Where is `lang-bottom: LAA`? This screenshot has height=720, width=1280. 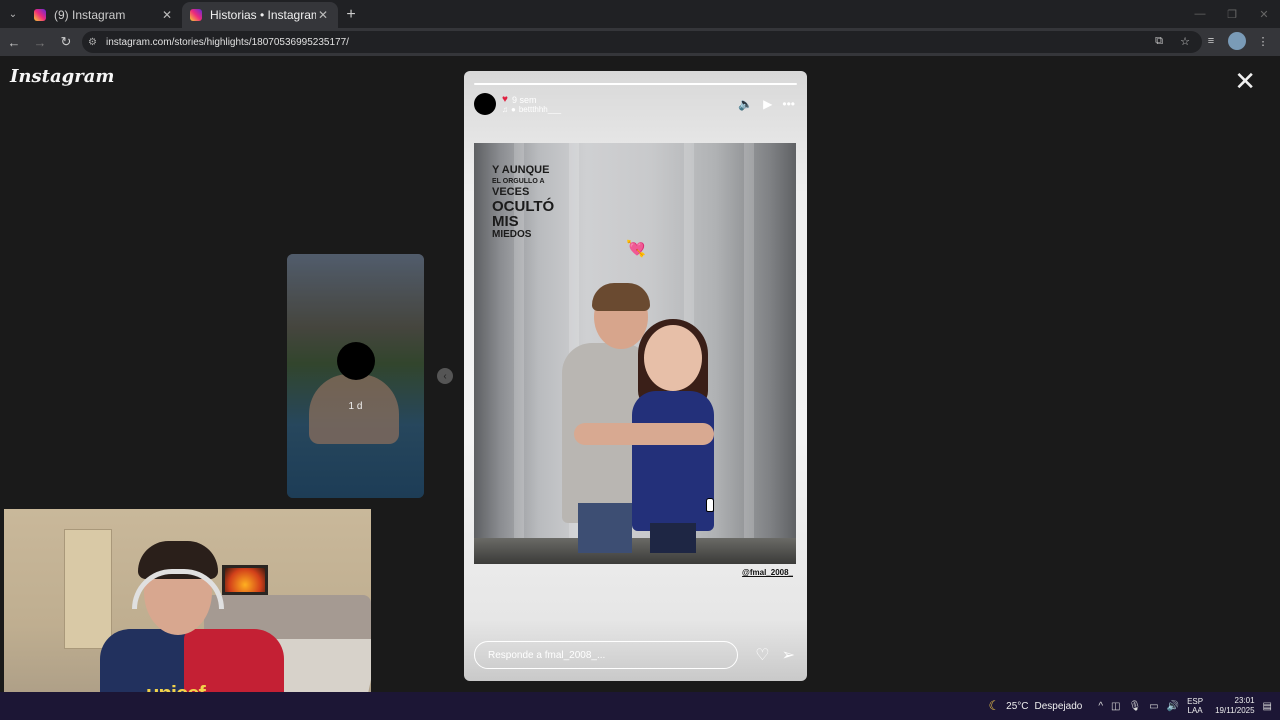 lang-bottom: LAA is located at coordinates (1195, 710).